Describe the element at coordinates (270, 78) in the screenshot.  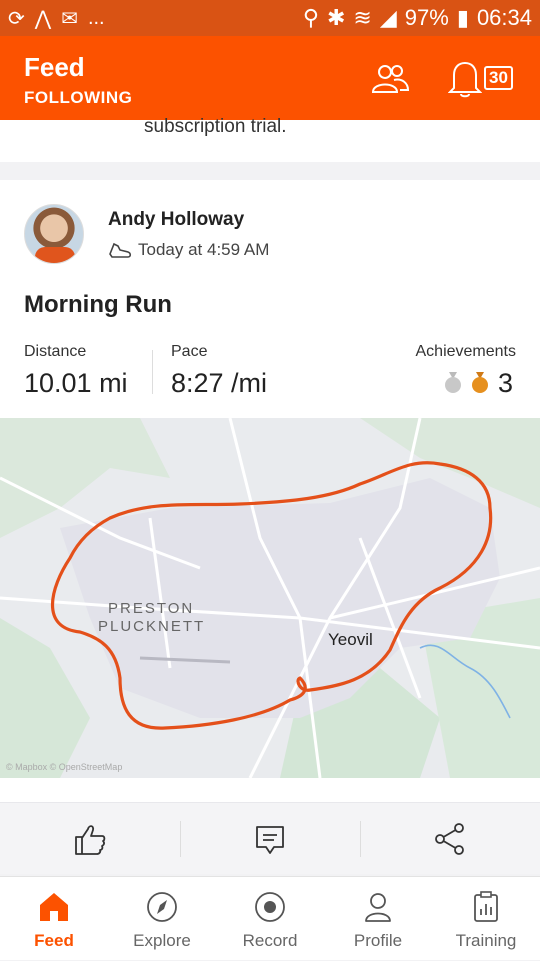
I see `app-bar: Feed FOLLOWING 30` at that location.